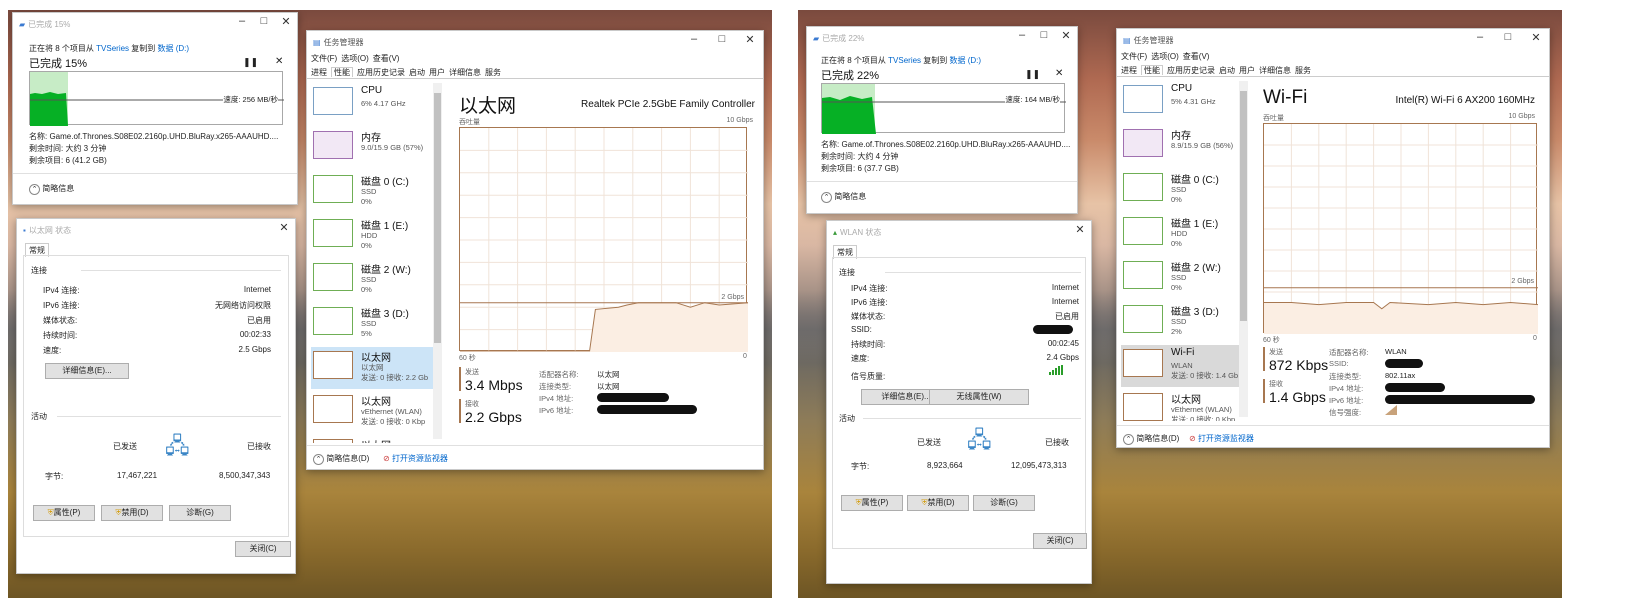 The height and width of the screenshot is (600, 1640). What do you see at coordinates (156, 98) in the screenshot?
I see `copy-speed-graph: 速度: 256 MB/秒` at bounding box center [156, 98].